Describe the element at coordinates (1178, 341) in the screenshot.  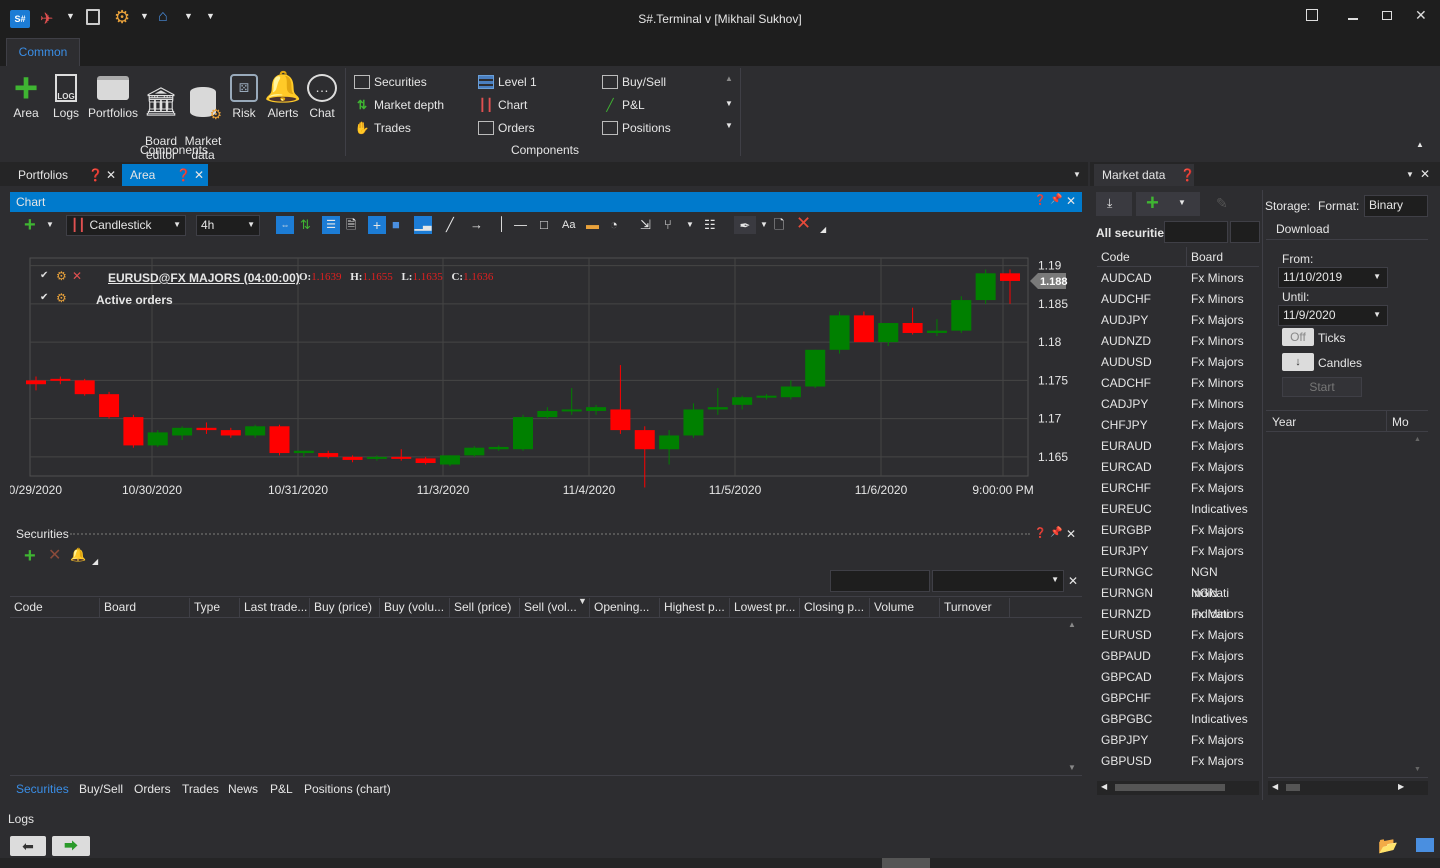
I see `table-row: AUDNZD Fx Minors` at that location.